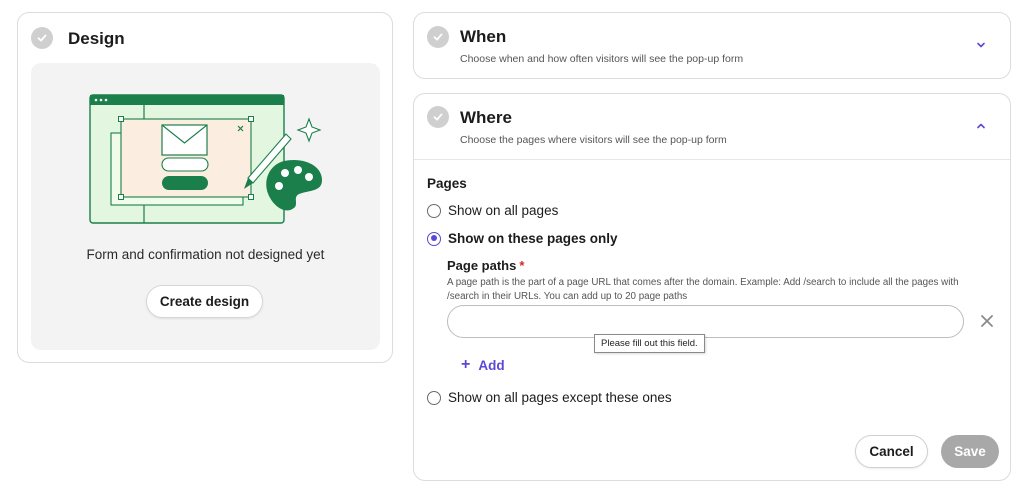 The width and height of the screenshot is (1024, 491). Describe the element at coordinates (447, 183) in the screenshot. I see `pages-label: Pages` at that location.